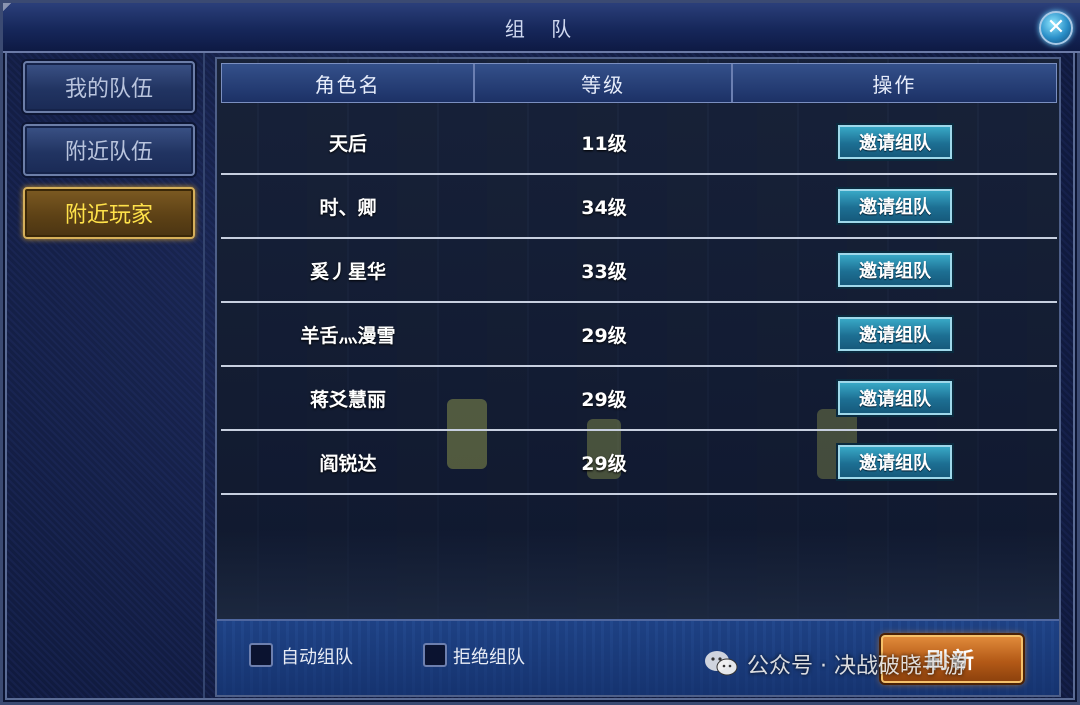  Describe the element at coordinates (348, 207) in the screenshot. I see `player-name: 时、卿` at that location.